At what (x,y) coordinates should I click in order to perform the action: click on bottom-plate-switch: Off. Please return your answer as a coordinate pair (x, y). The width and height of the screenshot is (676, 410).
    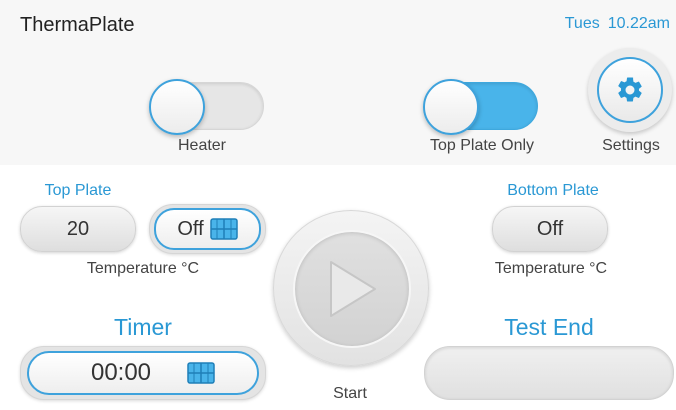
    Looking at the image, I should click on (550, 229).